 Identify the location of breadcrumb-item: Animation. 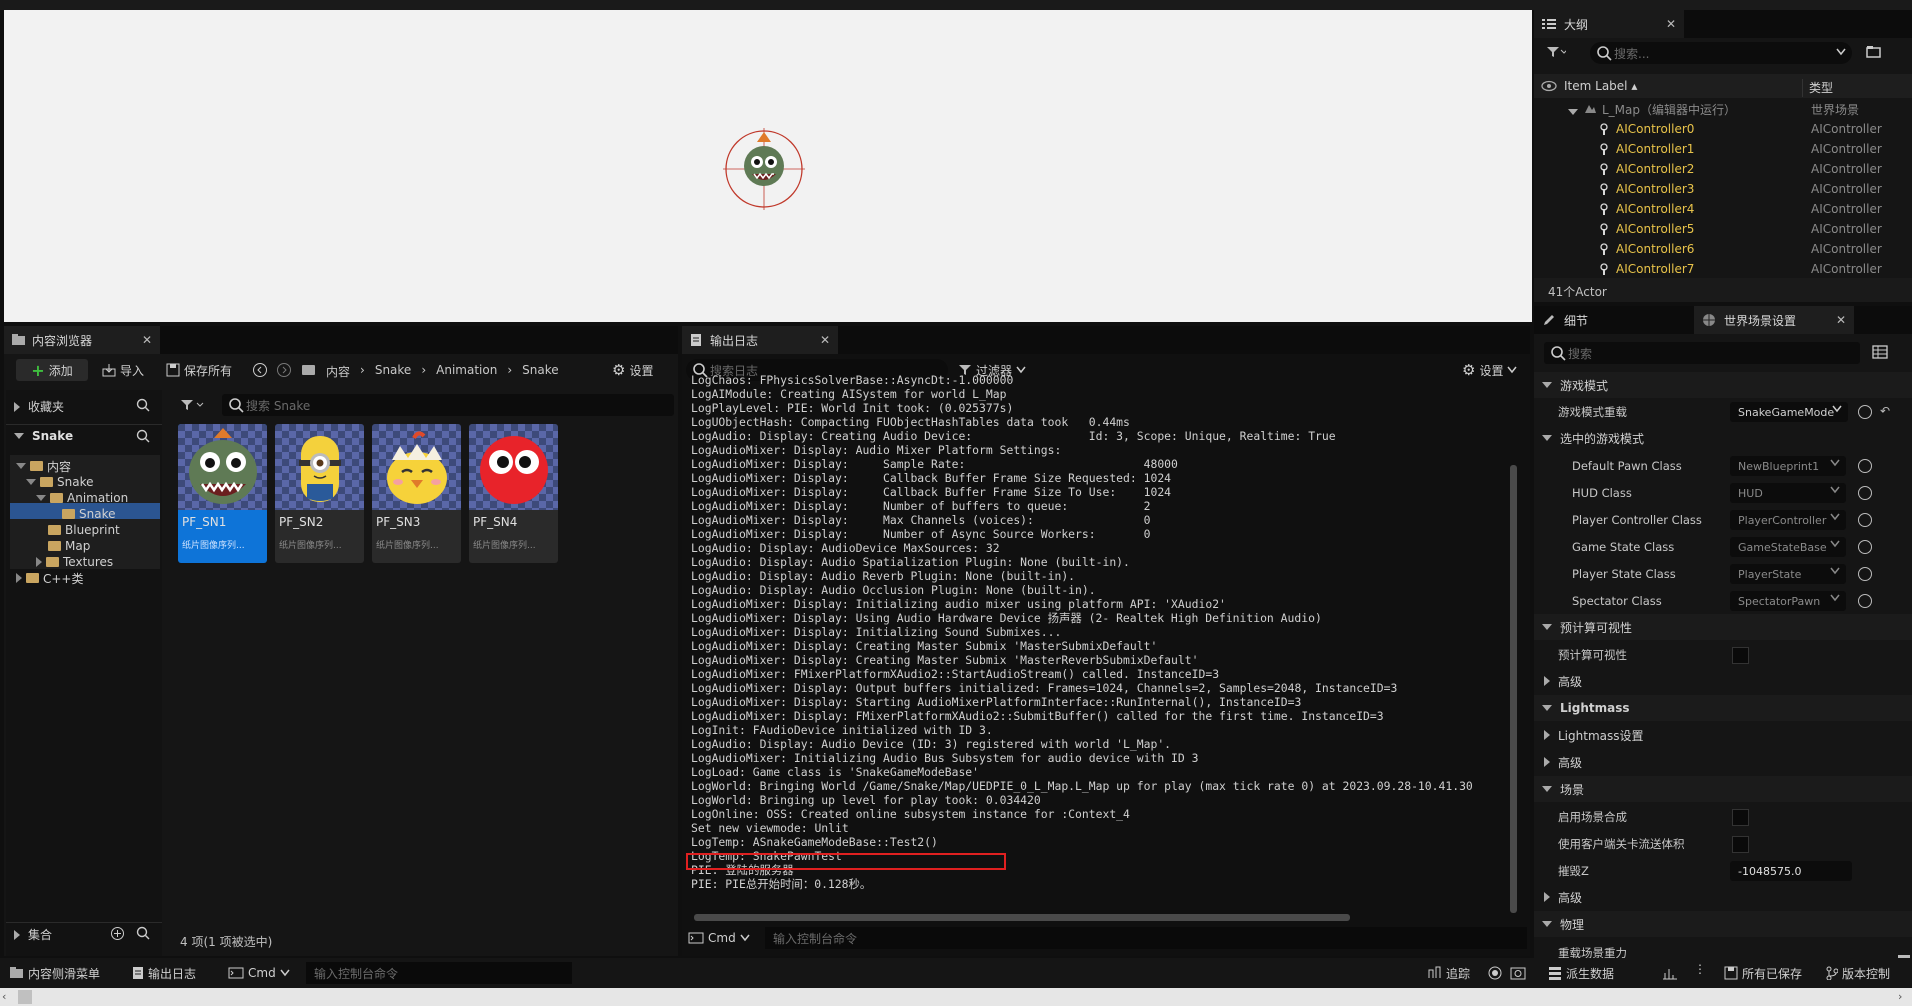
(466, 371).